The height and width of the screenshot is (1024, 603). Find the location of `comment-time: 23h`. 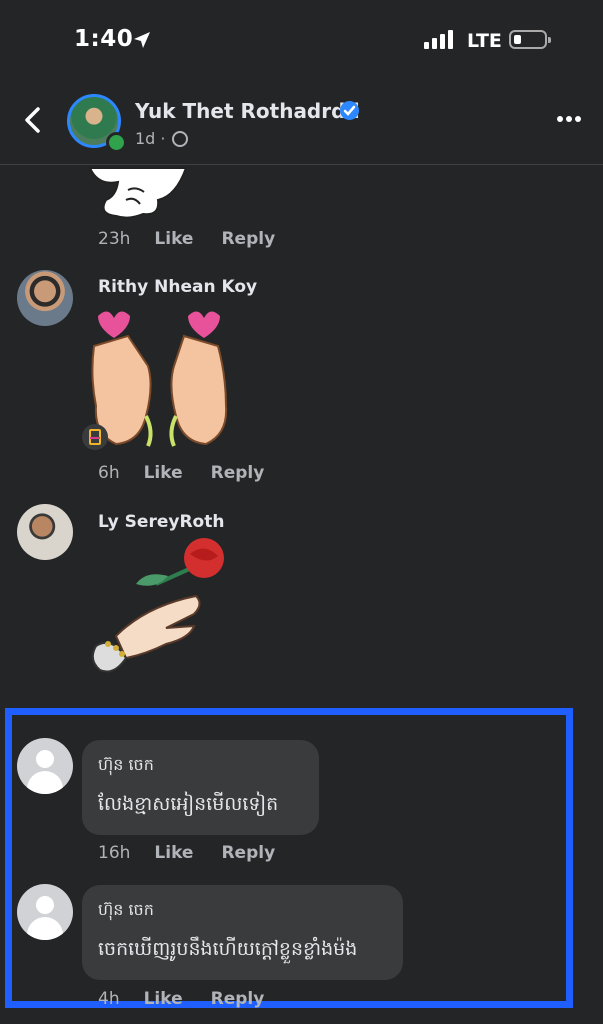

comment-time: 23h is located at coordinates (114, 239).